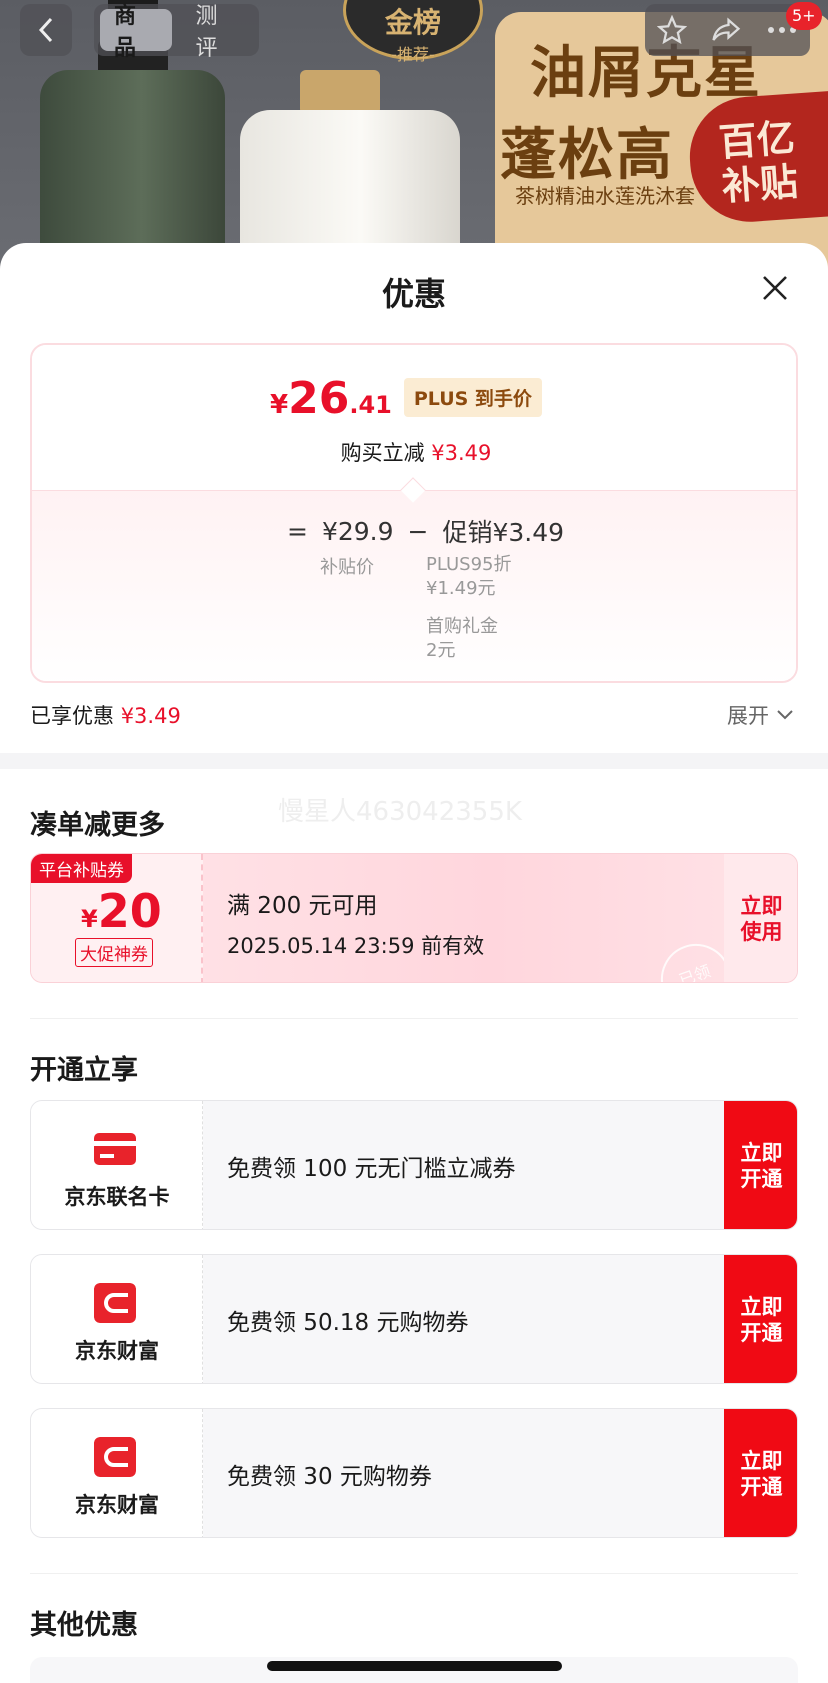 This screenshot has width=828, height=1683. I want to click on open-item-brand: 京东联名卡, so click(117, 1165).